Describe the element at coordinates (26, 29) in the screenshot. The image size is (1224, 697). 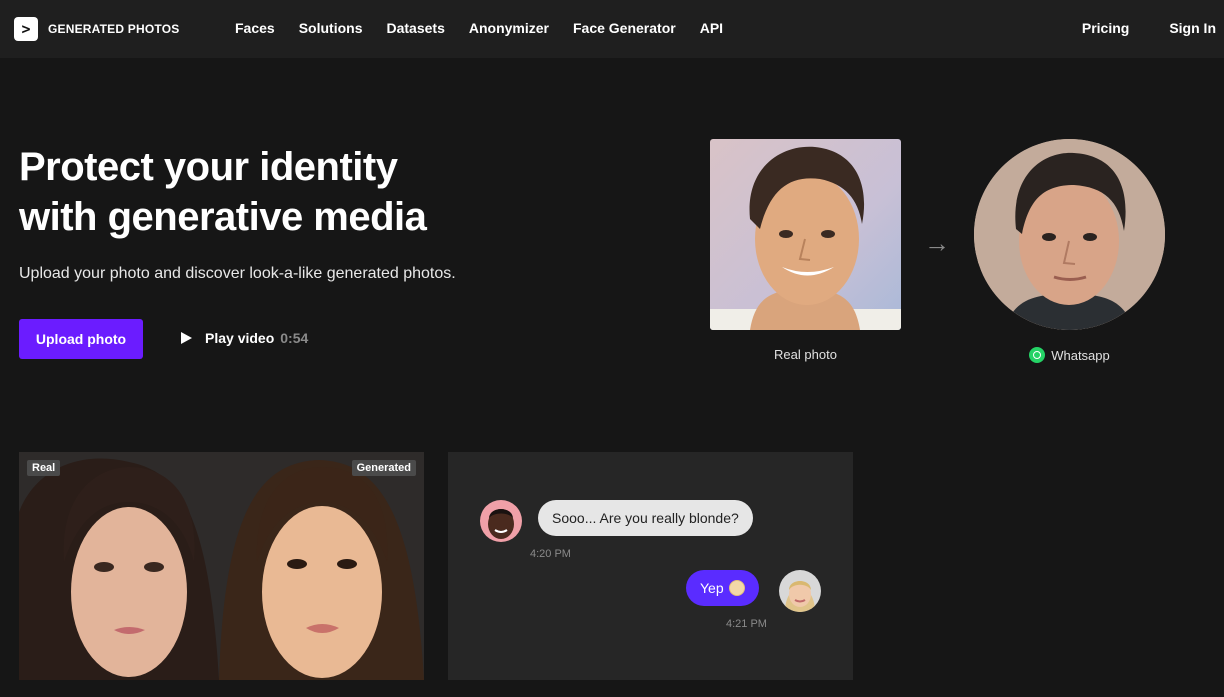
I see `logo-icon: >` at that location.